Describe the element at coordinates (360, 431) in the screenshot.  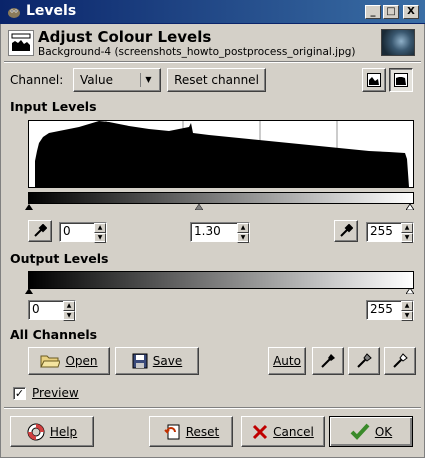
I see `check-icon` at that location.